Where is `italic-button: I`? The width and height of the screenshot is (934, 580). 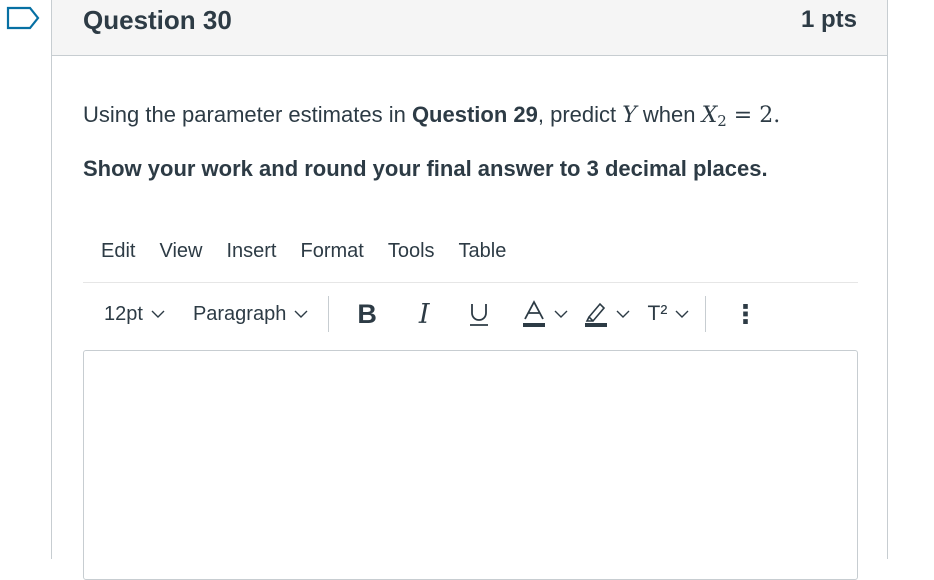
italic-button: I is located at coordinates (424, 314).